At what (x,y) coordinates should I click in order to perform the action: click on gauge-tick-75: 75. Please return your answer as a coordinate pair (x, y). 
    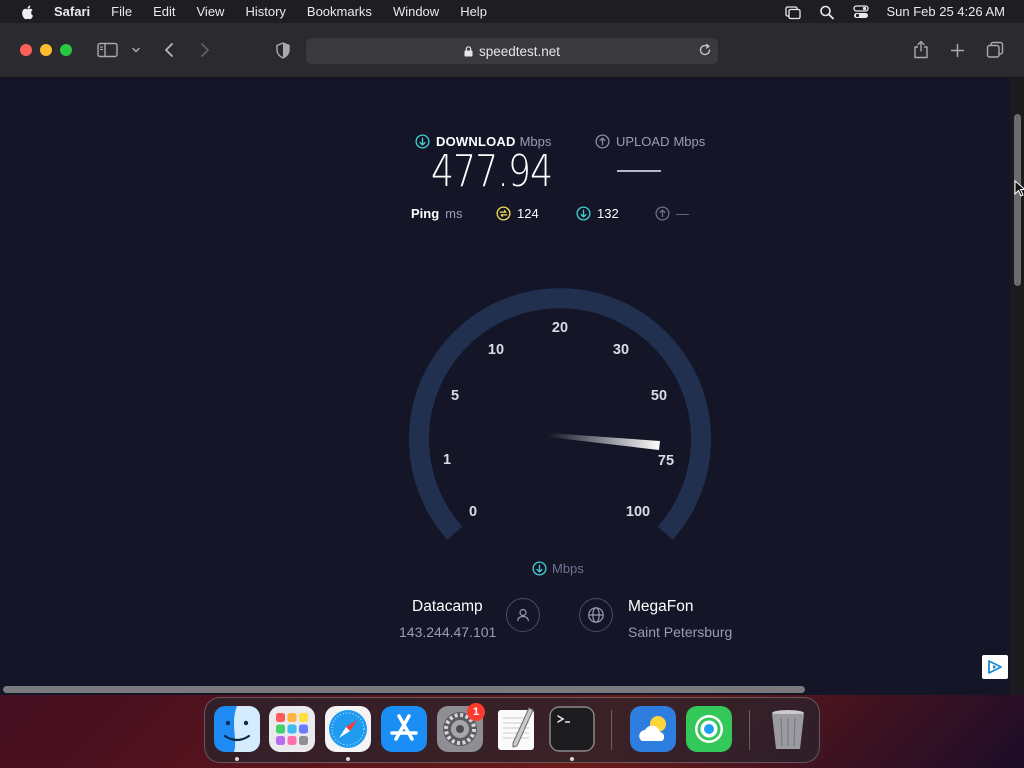
    Looking at the image, I should click on (666, 461).